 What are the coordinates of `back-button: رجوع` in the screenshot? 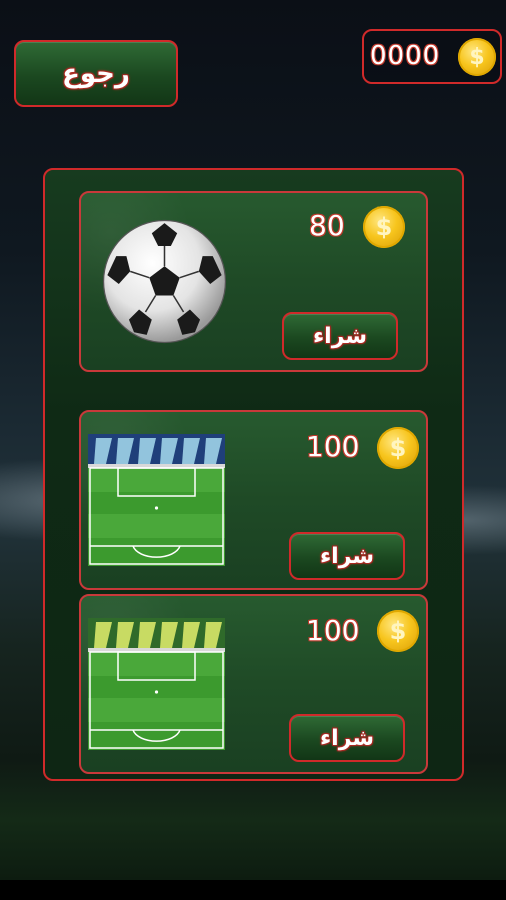 It's located at (96, 73).